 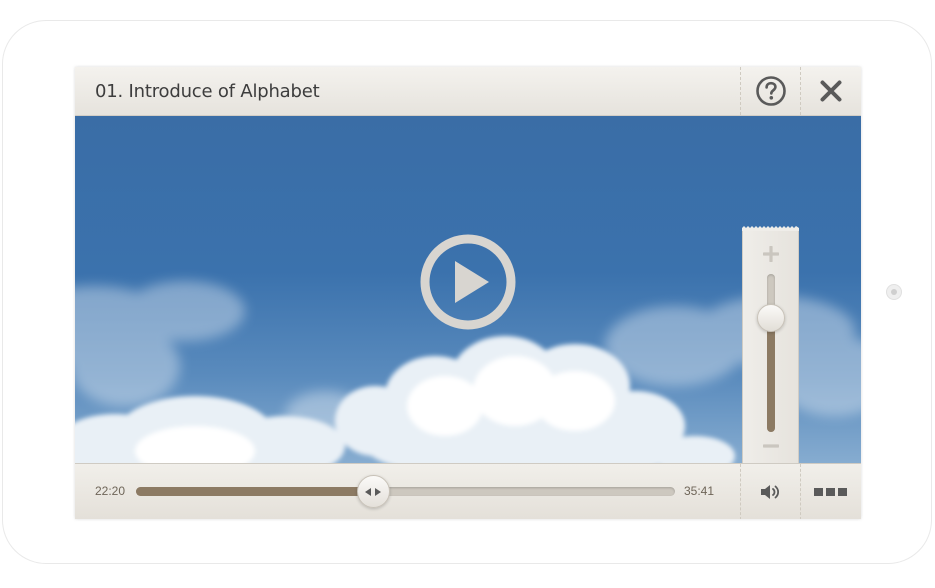 I want to click on volume-panel-edge, so click(x=770, y=228).